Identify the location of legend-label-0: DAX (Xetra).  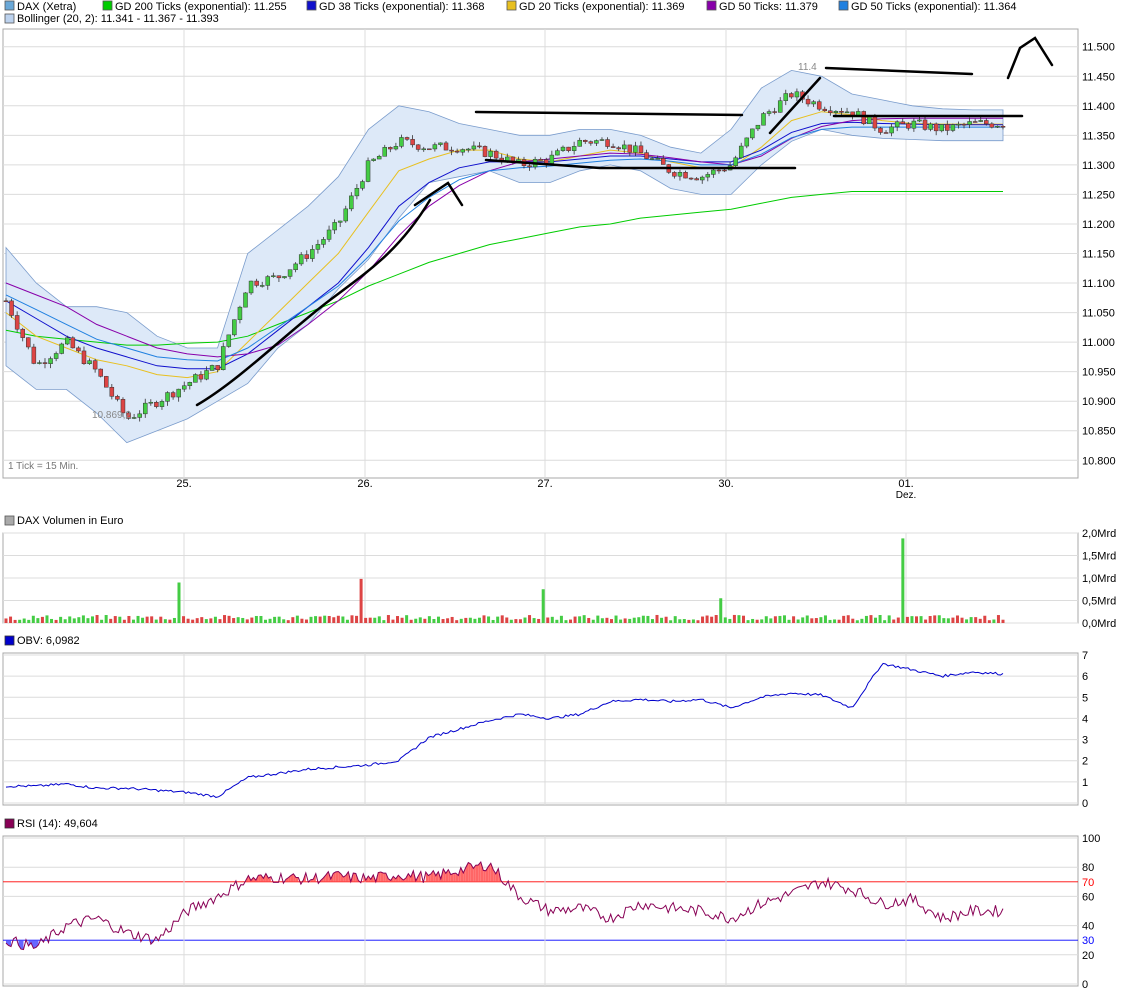
(46, 7).